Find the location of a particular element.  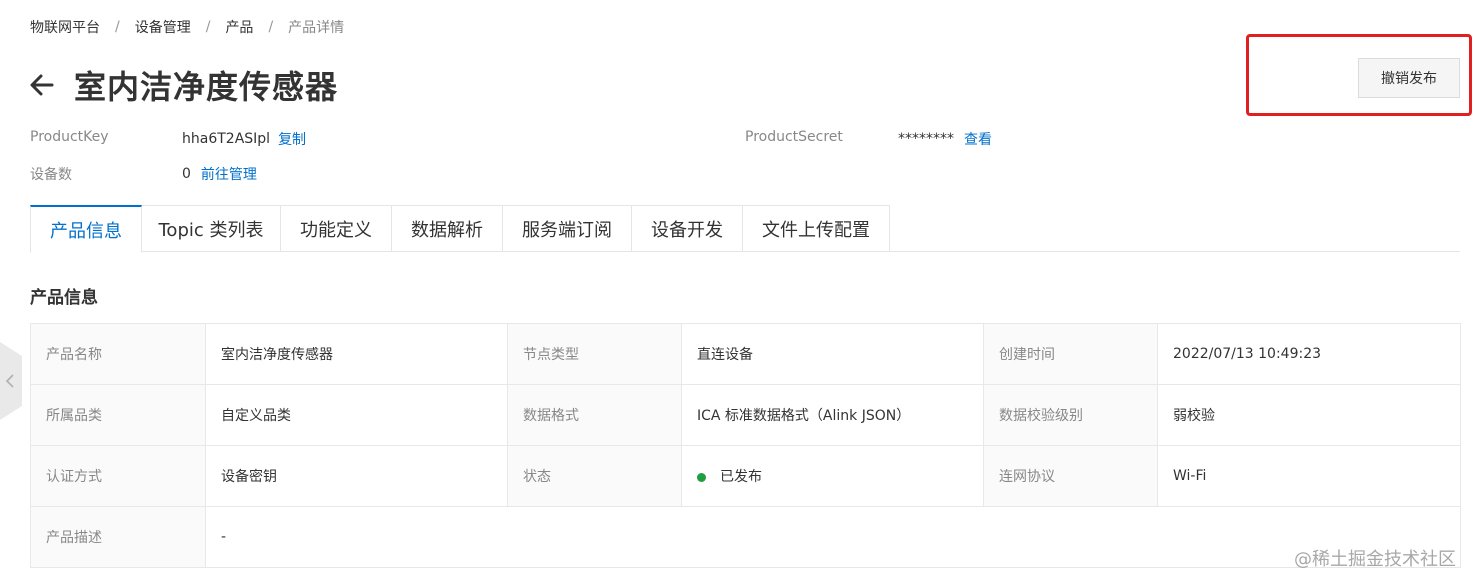

product-secret-field: ******** 查看 is located at coordinates (945, 139).